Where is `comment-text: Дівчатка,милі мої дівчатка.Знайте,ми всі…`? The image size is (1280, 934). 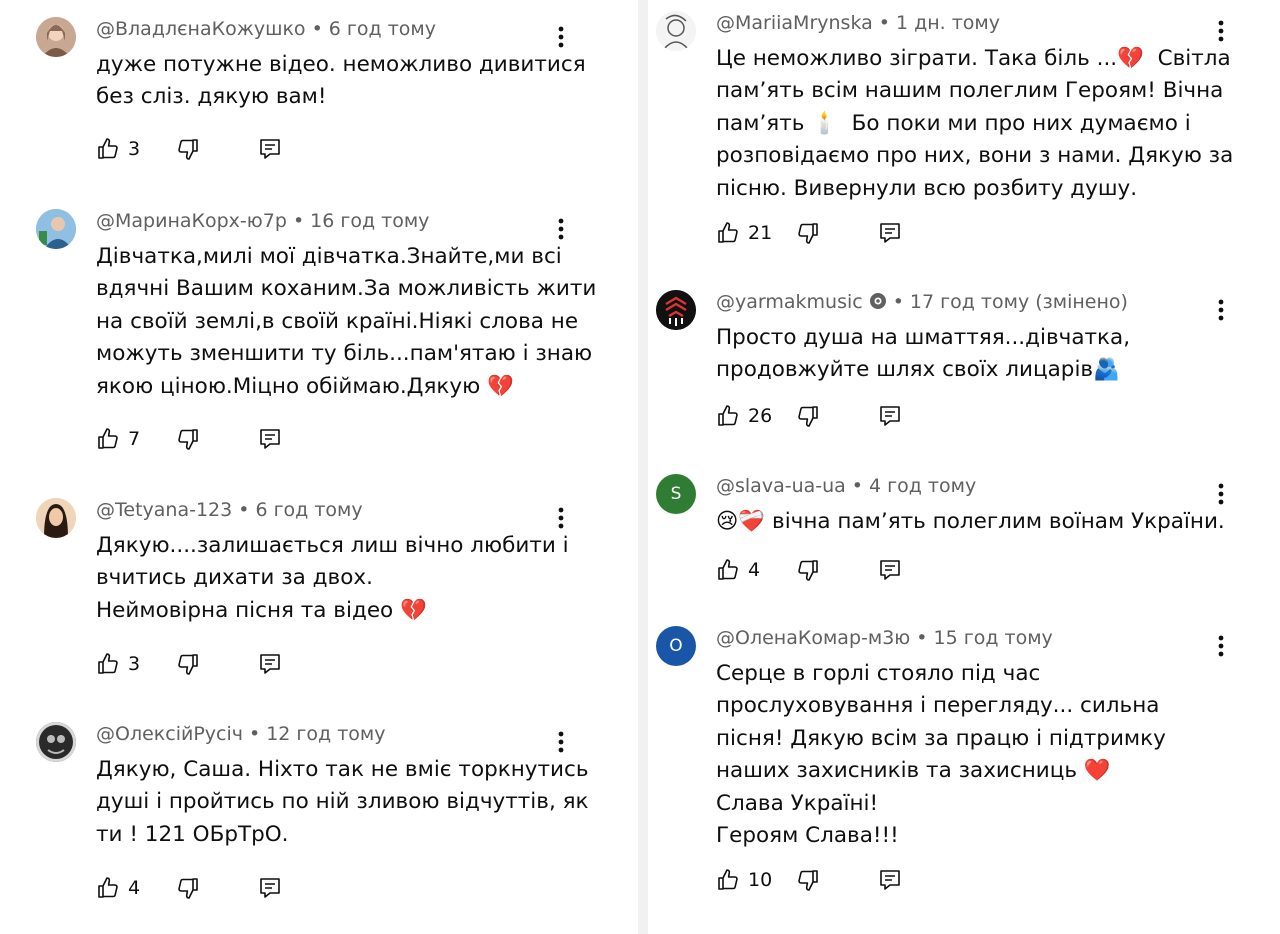
comment-text: Дівчатка,милі мої дівчатка.Знайте,ми всі… is located at coordinates (350, 321).